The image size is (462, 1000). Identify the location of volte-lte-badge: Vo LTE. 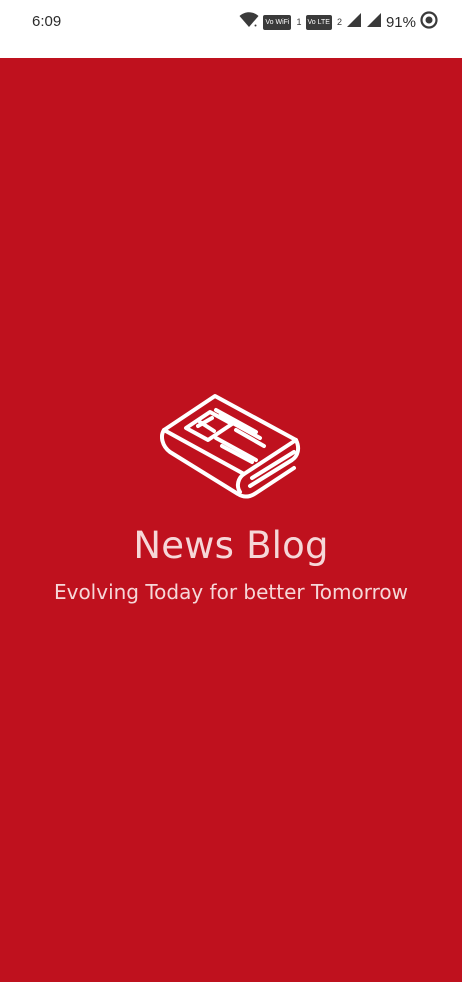
(318, 22).